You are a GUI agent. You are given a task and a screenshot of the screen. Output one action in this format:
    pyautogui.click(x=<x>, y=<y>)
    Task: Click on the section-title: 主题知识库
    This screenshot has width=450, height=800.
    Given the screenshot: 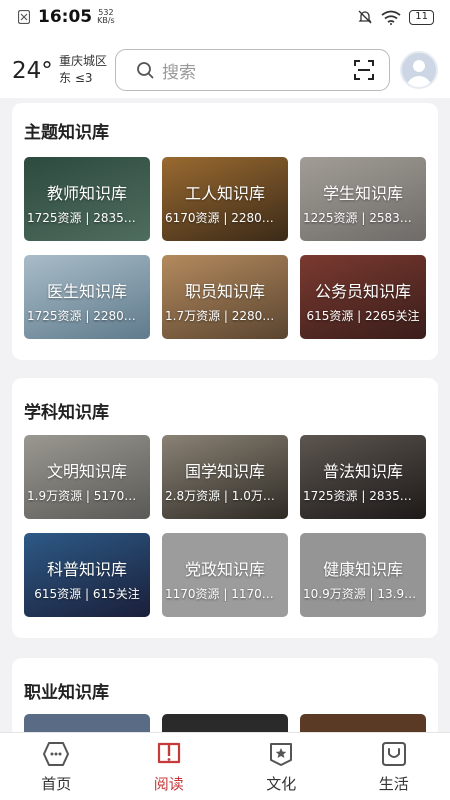 What is the action you would take?
    pyautogui.click(x=66, y=133)
    